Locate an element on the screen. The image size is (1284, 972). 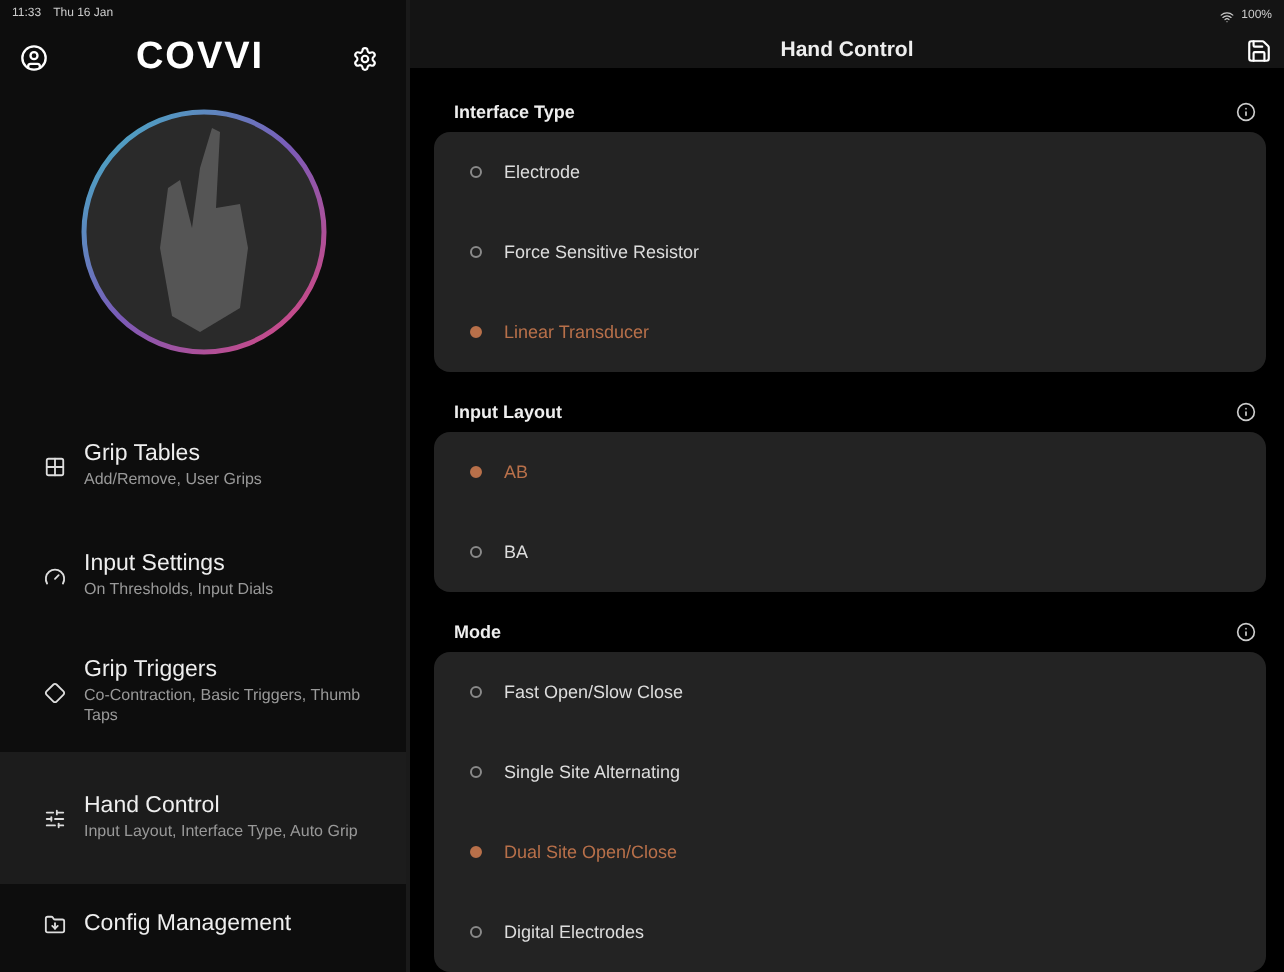
option-label: BA is located at coordinates (516, 552).